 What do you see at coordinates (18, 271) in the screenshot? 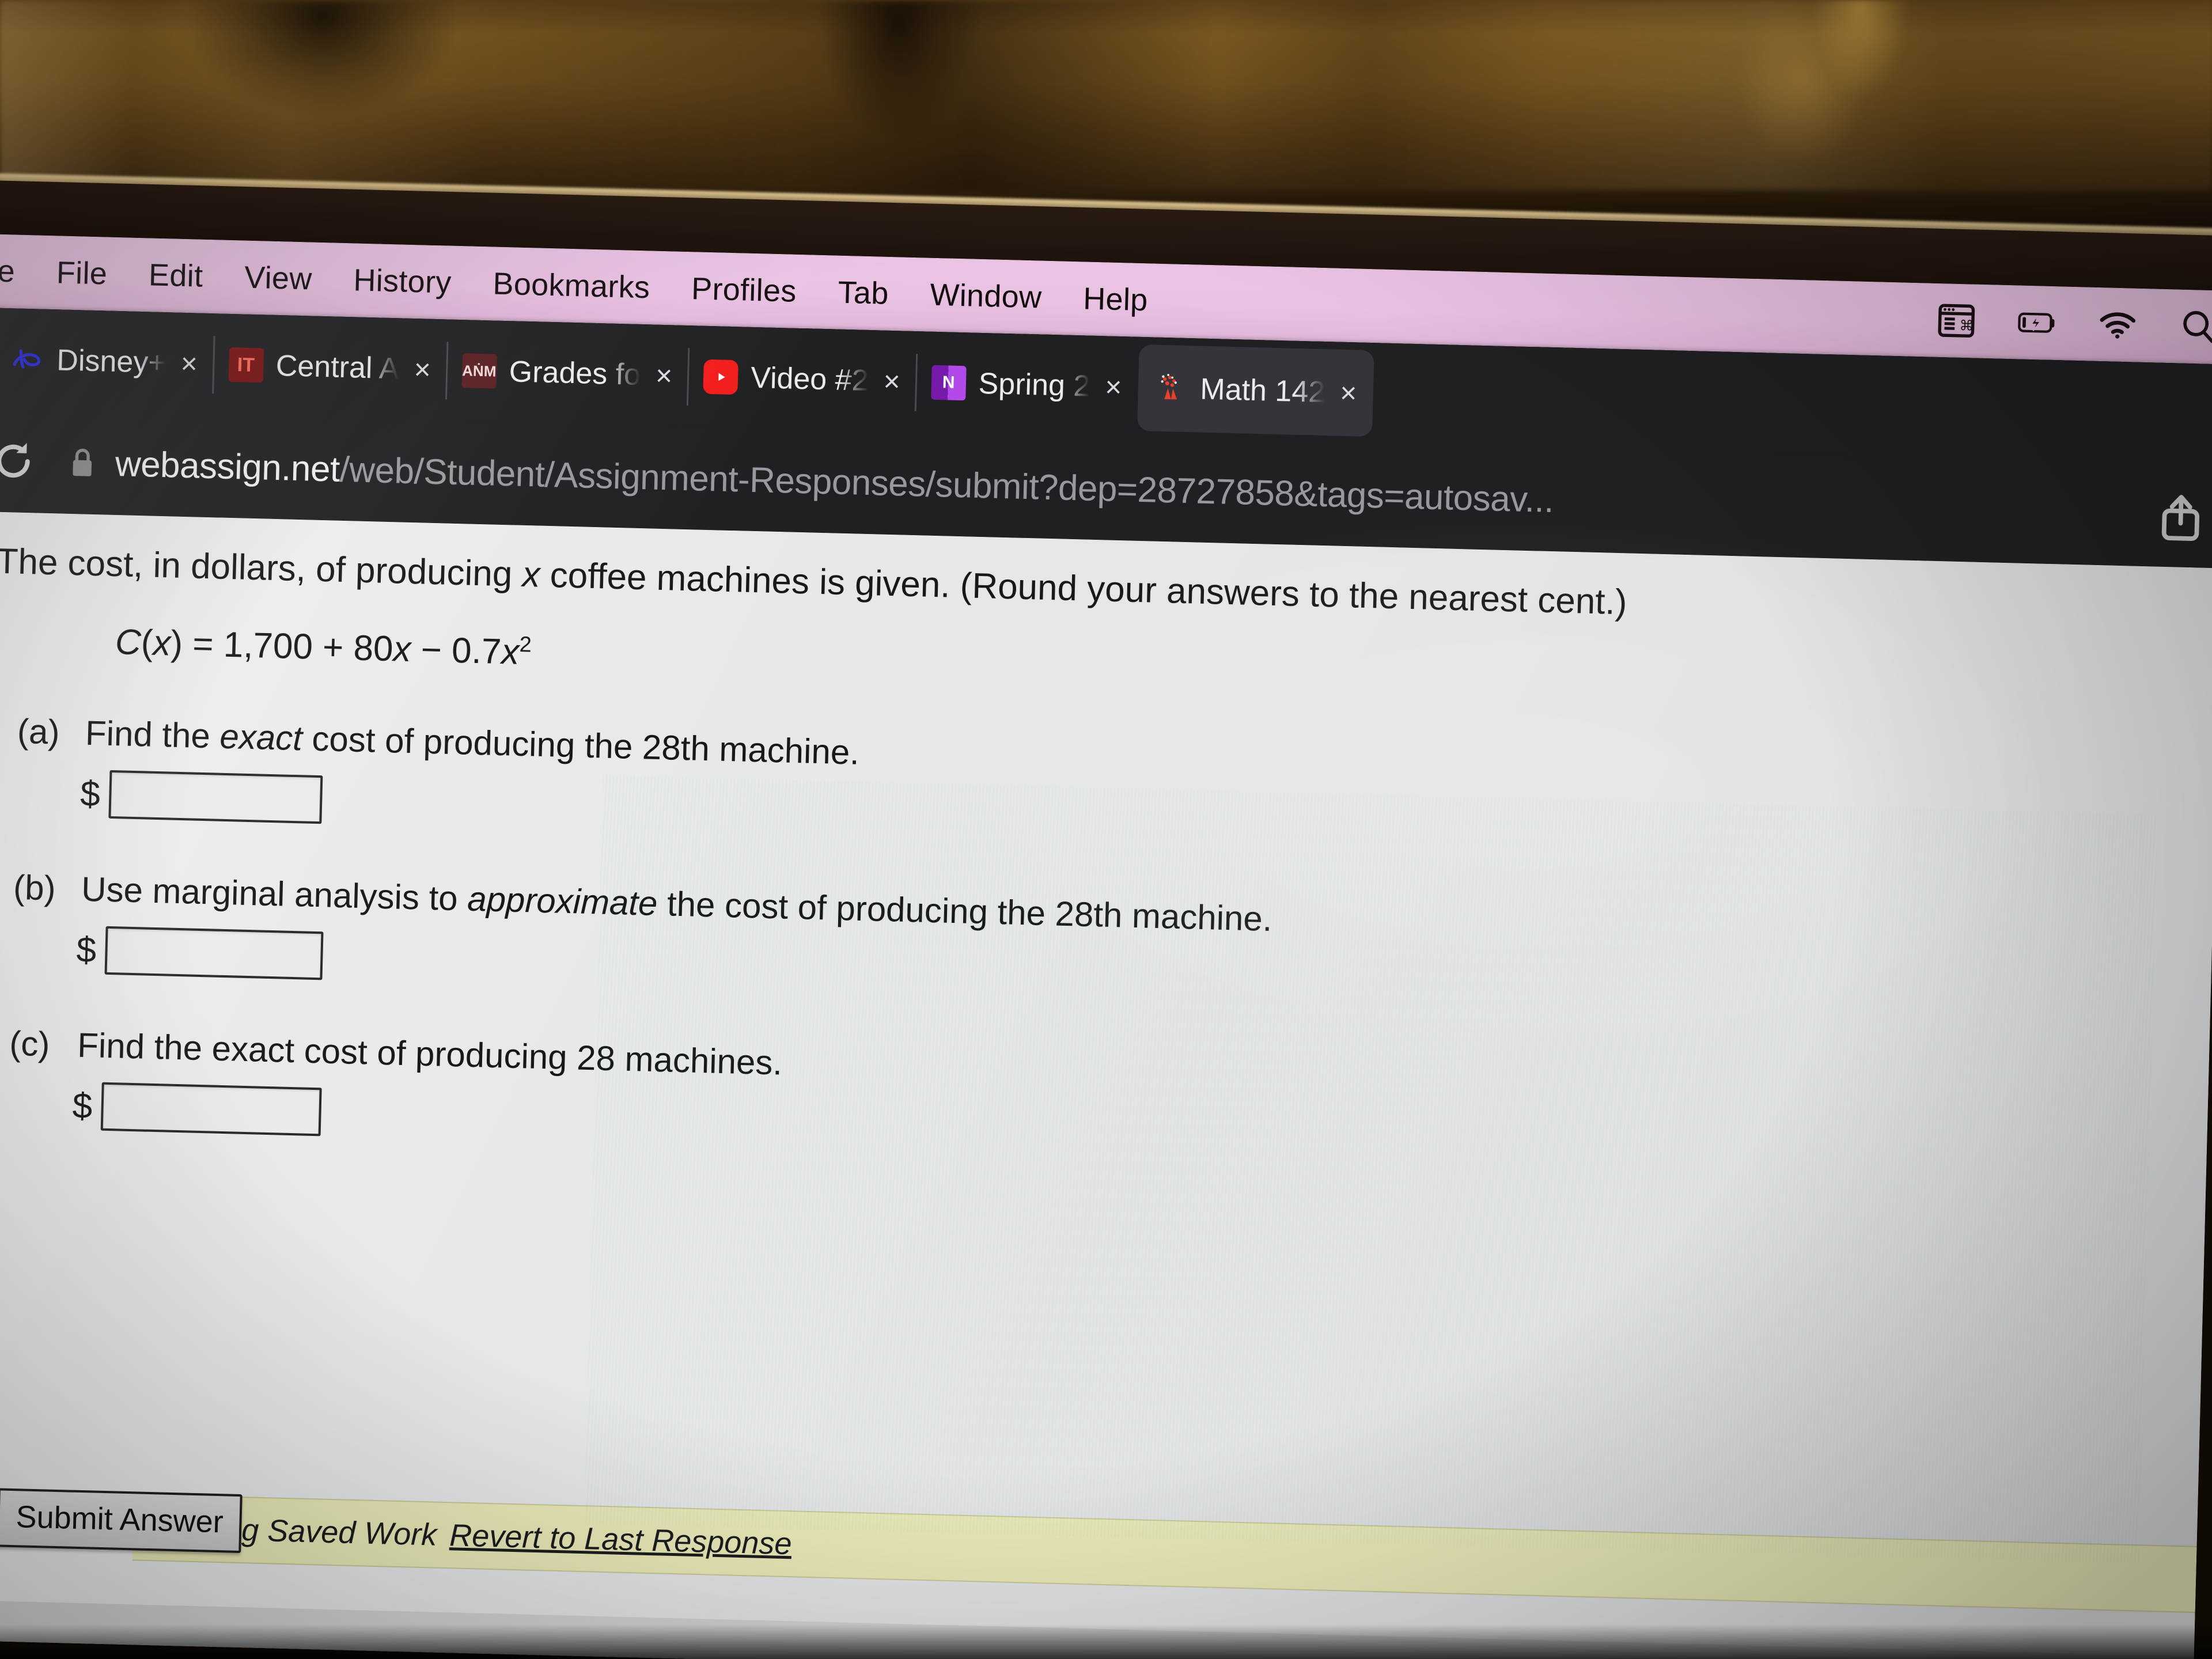
I see `menu-item-app: me` at bounding box center [18, 271].